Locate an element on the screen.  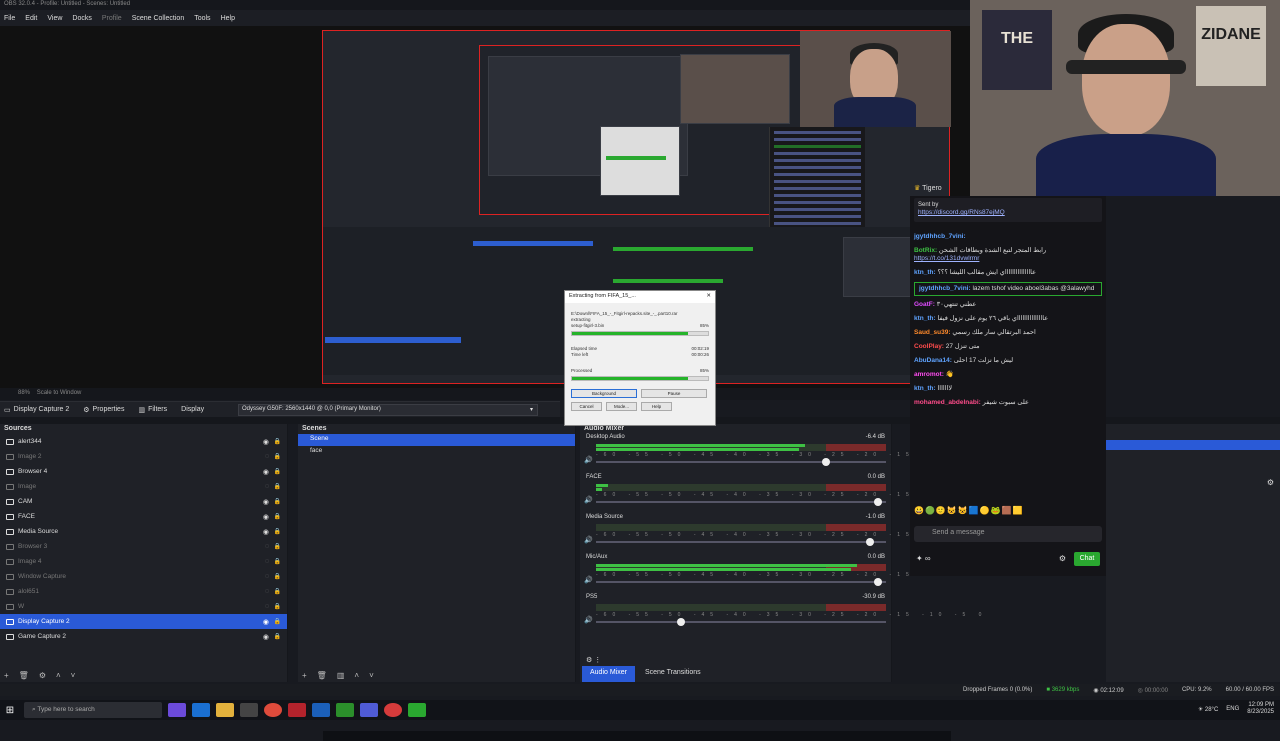
chat-username: BotRix: is located at coordinates (925, 250).